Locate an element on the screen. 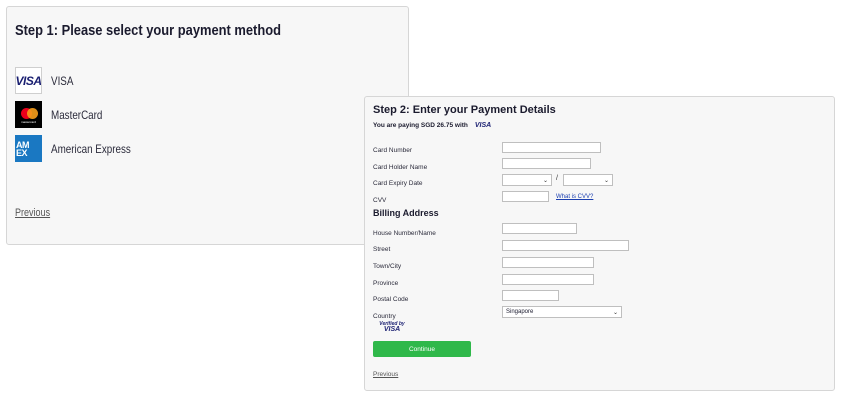 The image size is (843, 399). verified-by-visa-logo: Verified by VISA is located at coordinates (392, 327).